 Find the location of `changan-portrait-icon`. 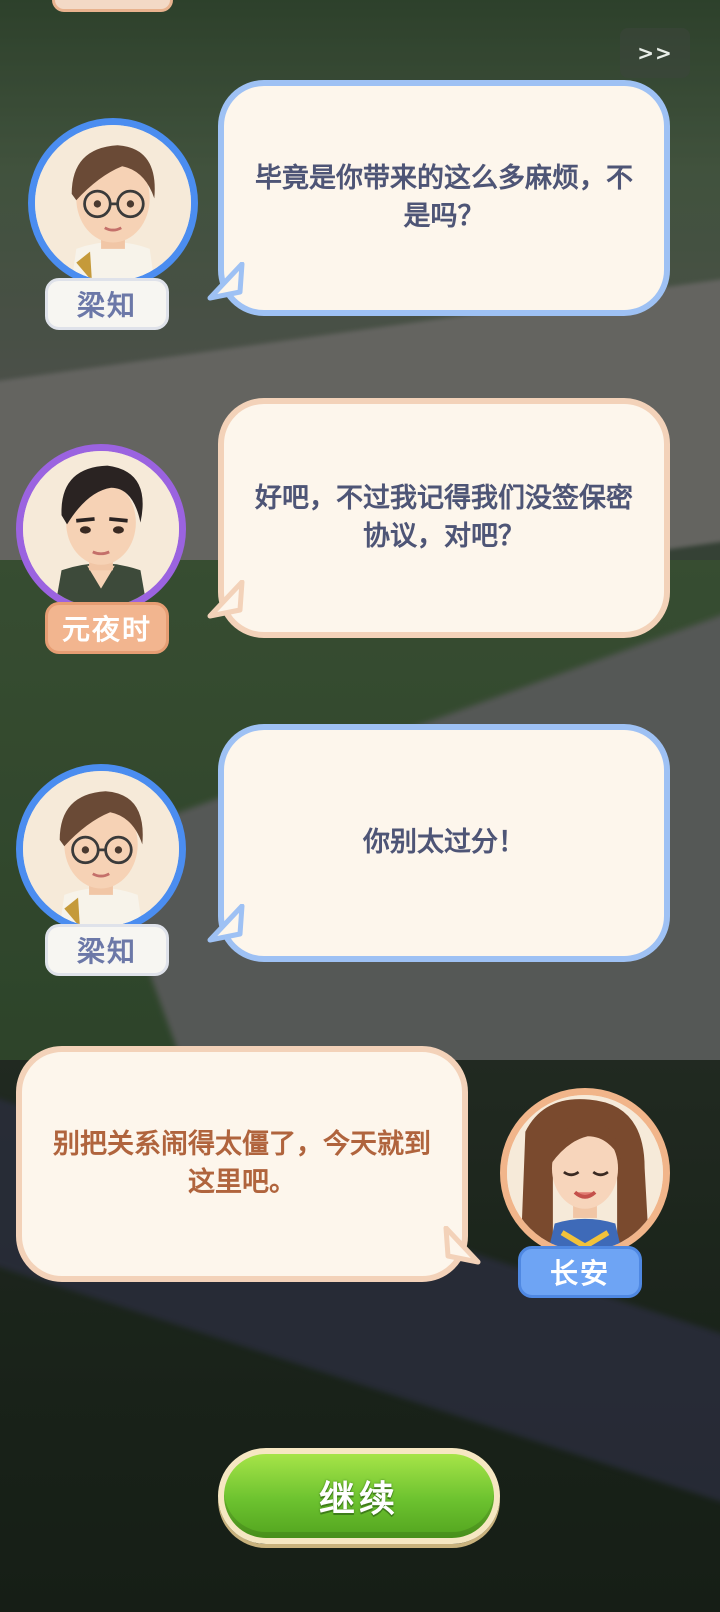

changan-portrait-icon is located at coordinates (585, 1173).